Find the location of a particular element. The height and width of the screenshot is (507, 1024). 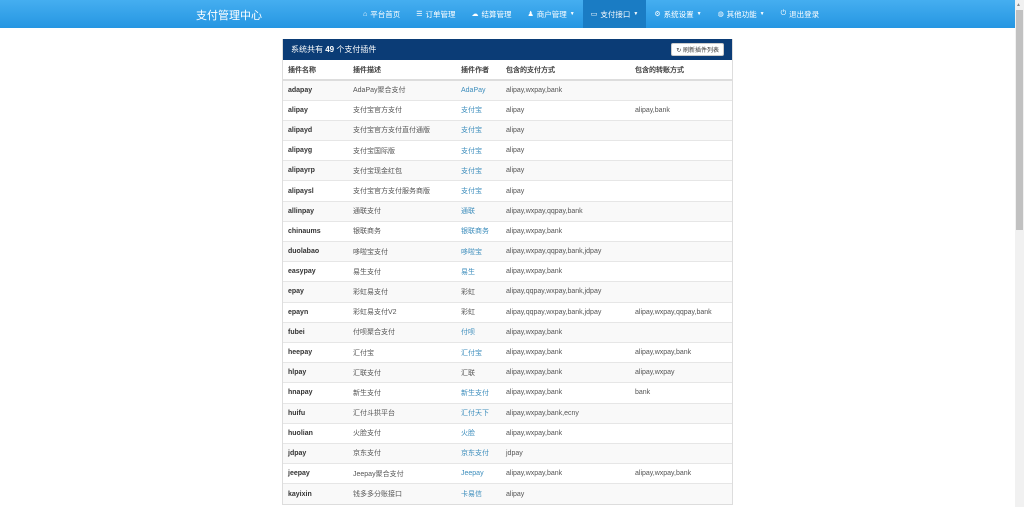

nav-item-label: 平台首页 is located at coordinates (385, 14).